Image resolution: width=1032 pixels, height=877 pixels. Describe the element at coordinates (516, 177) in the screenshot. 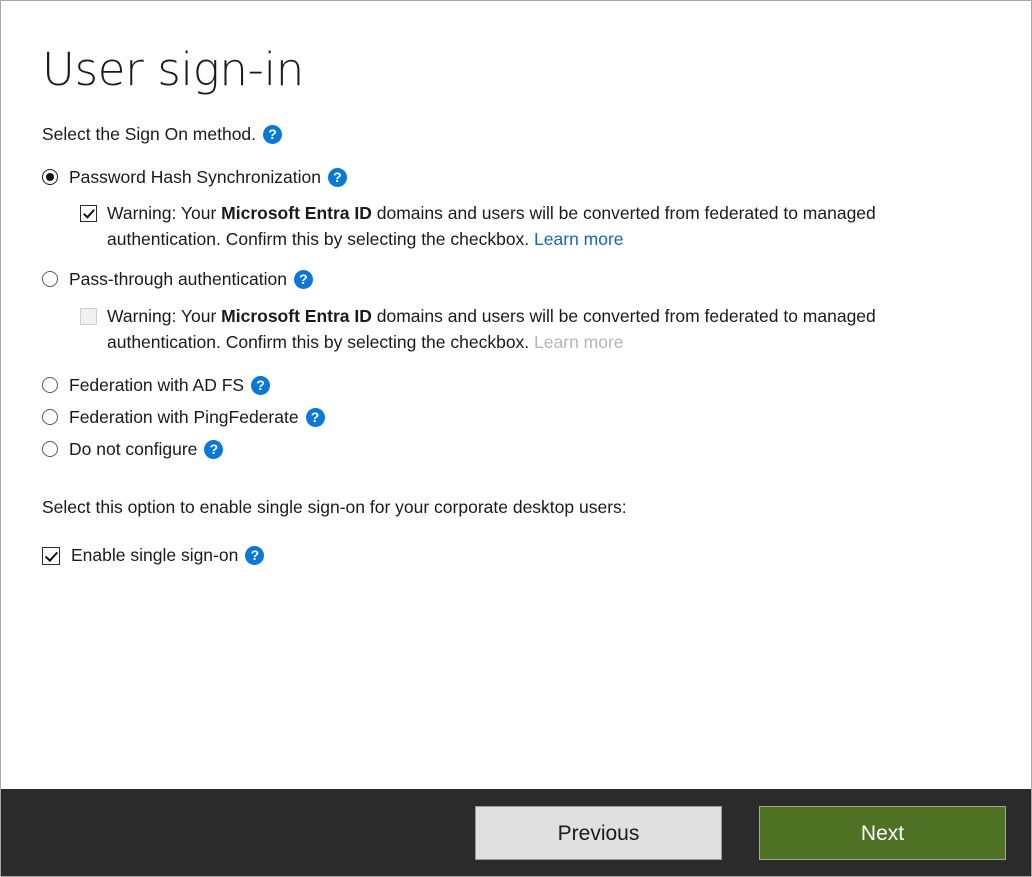

I see `radio-option-password-hash-synchronization: Password Hash Synchronization` at that location.